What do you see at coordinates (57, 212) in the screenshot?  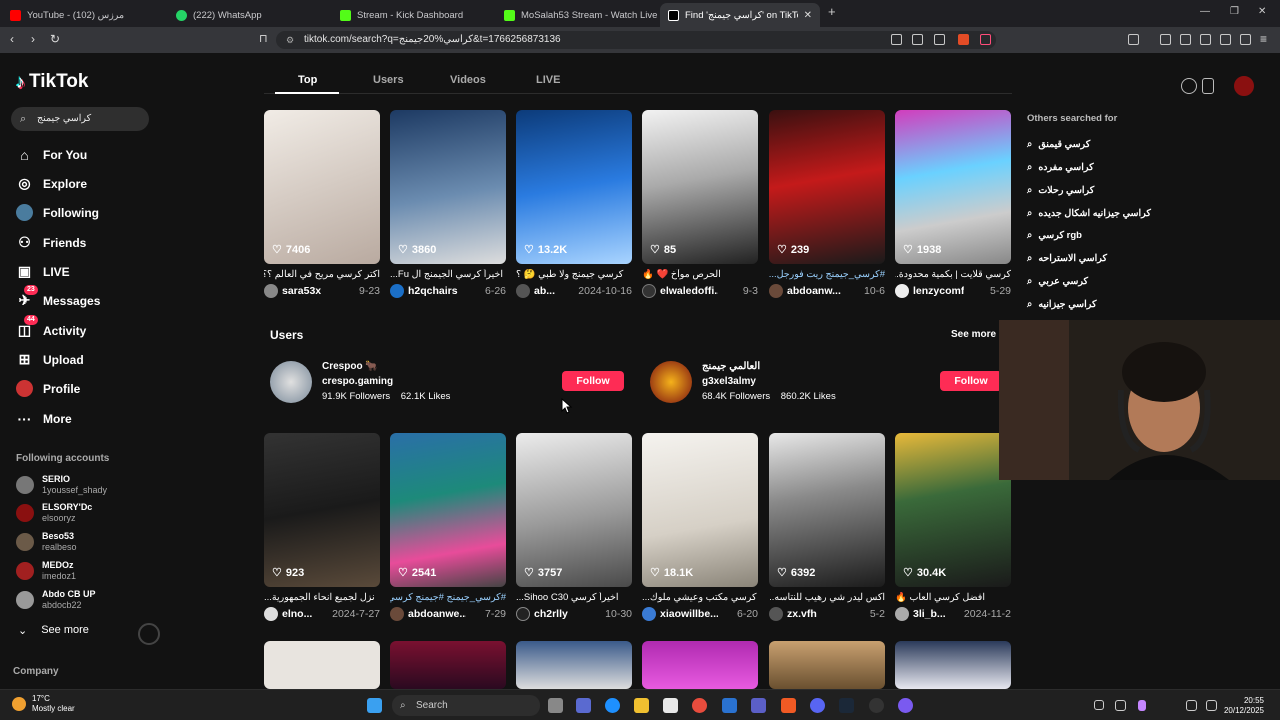 I see `sidebar-item-following: Following` at bounding box center [57, 212].